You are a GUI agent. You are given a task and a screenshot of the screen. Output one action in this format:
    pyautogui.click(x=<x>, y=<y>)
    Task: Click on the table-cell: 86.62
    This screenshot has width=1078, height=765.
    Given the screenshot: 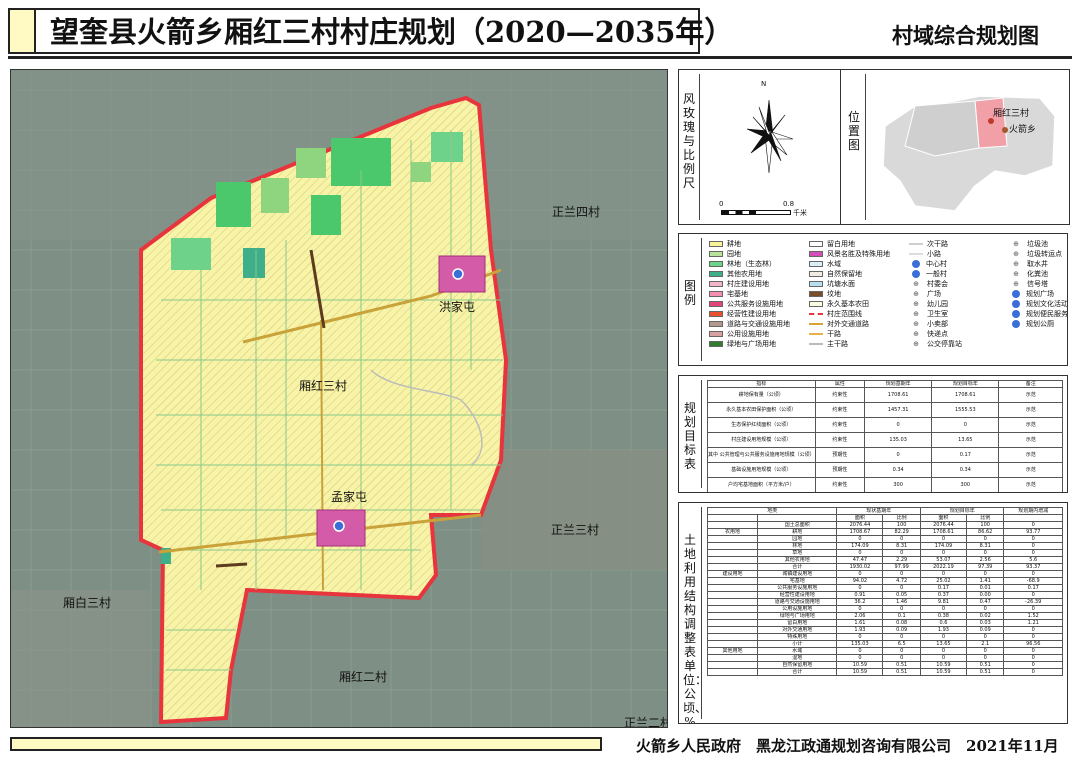 What is the action you would take?
    pyautogui.click(x=985, y=532)
    